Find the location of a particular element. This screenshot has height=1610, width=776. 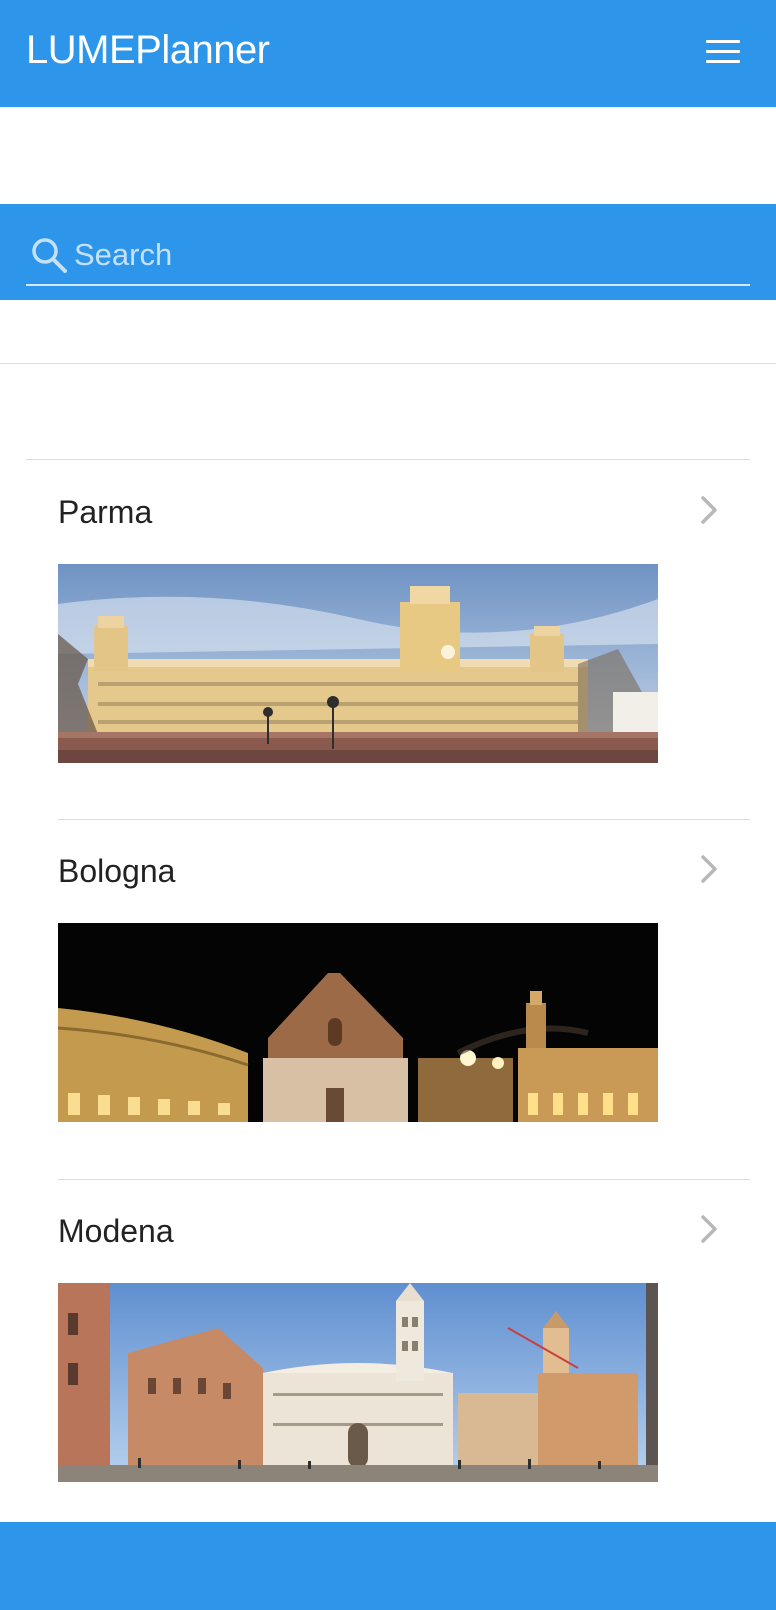

search-icon is located at coordinates (49, 255).